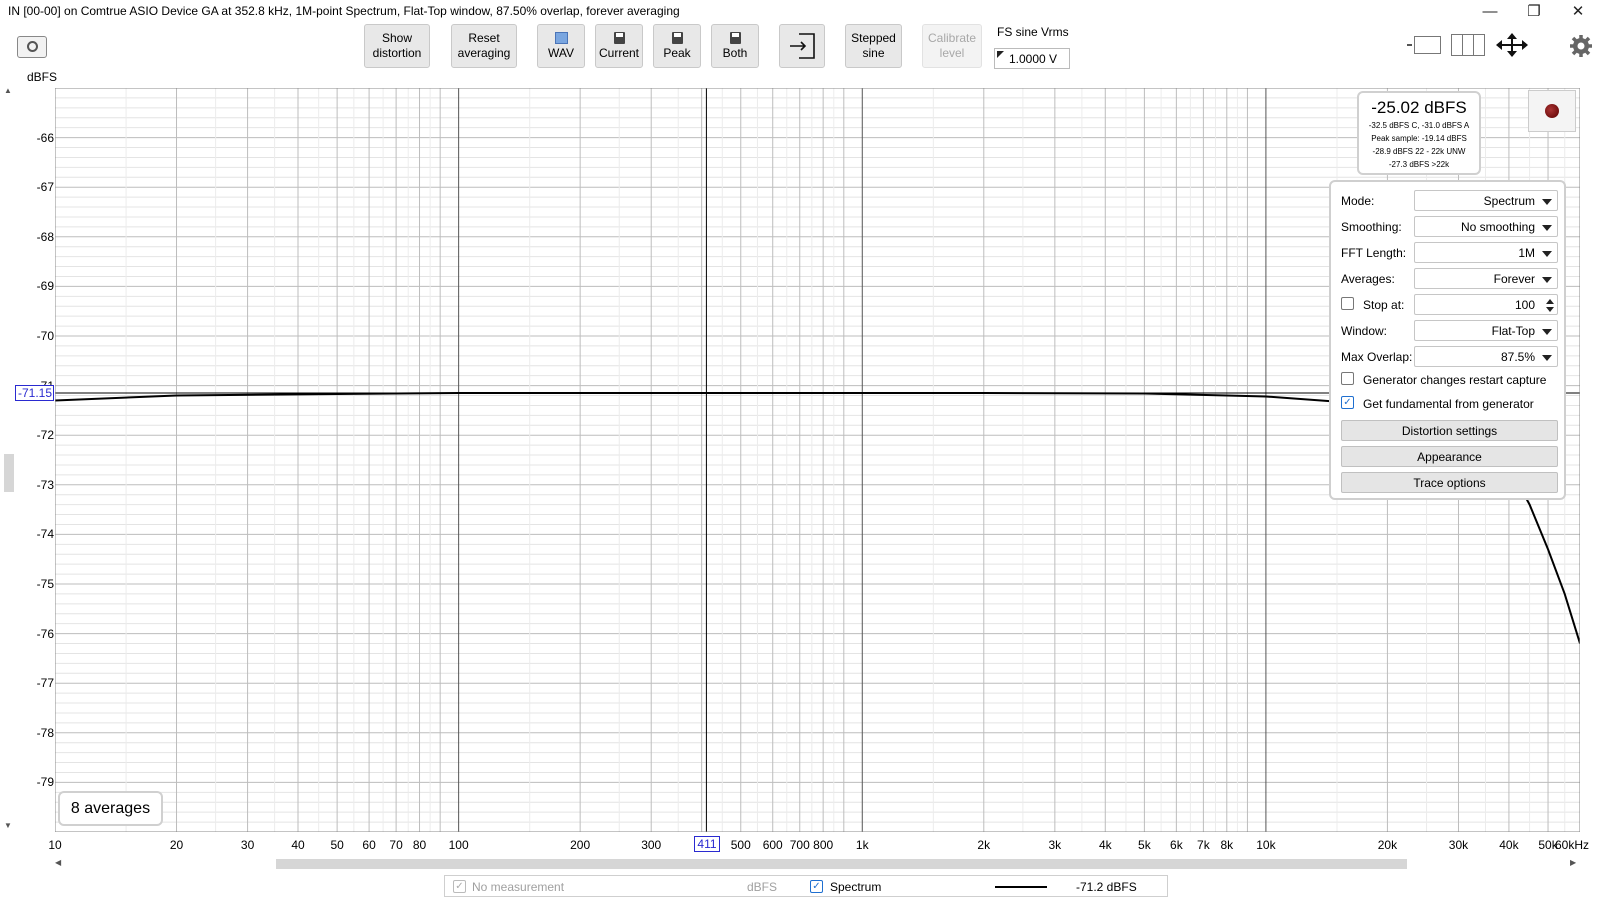 Image resolution: width=1600 pixels, height=900 pixels. I want to click on save-peak-button: Peak, so click(677, 46).